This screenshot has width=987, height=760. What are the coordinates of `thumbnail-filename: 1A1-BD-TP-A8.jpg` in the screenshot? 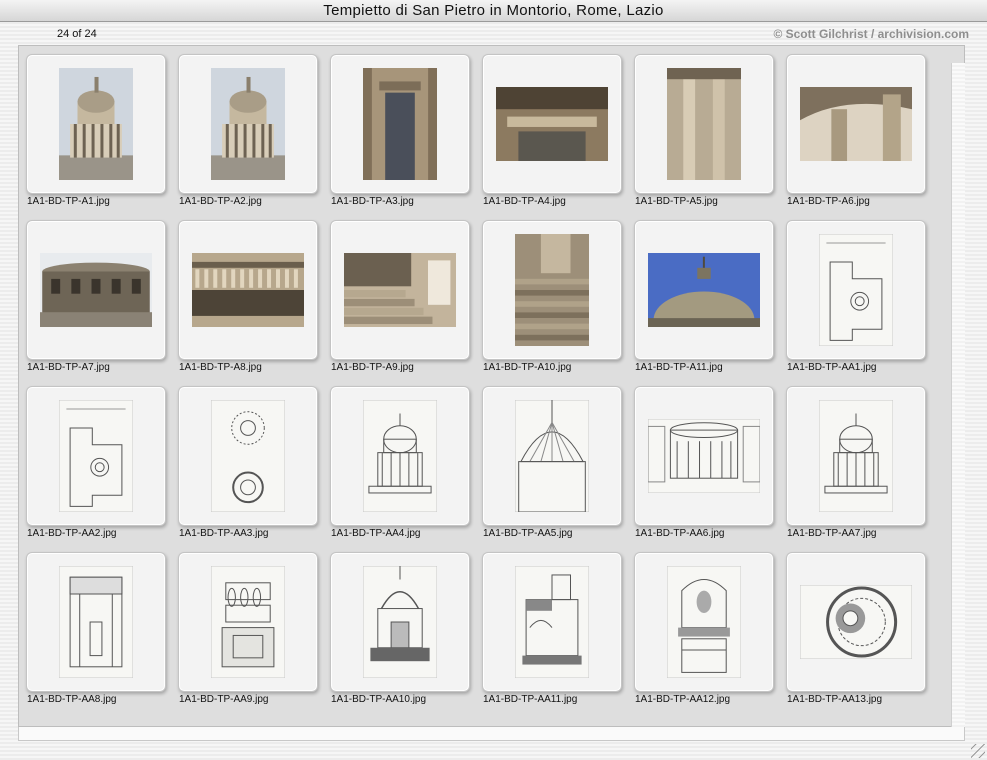 It's located at (220, 367).